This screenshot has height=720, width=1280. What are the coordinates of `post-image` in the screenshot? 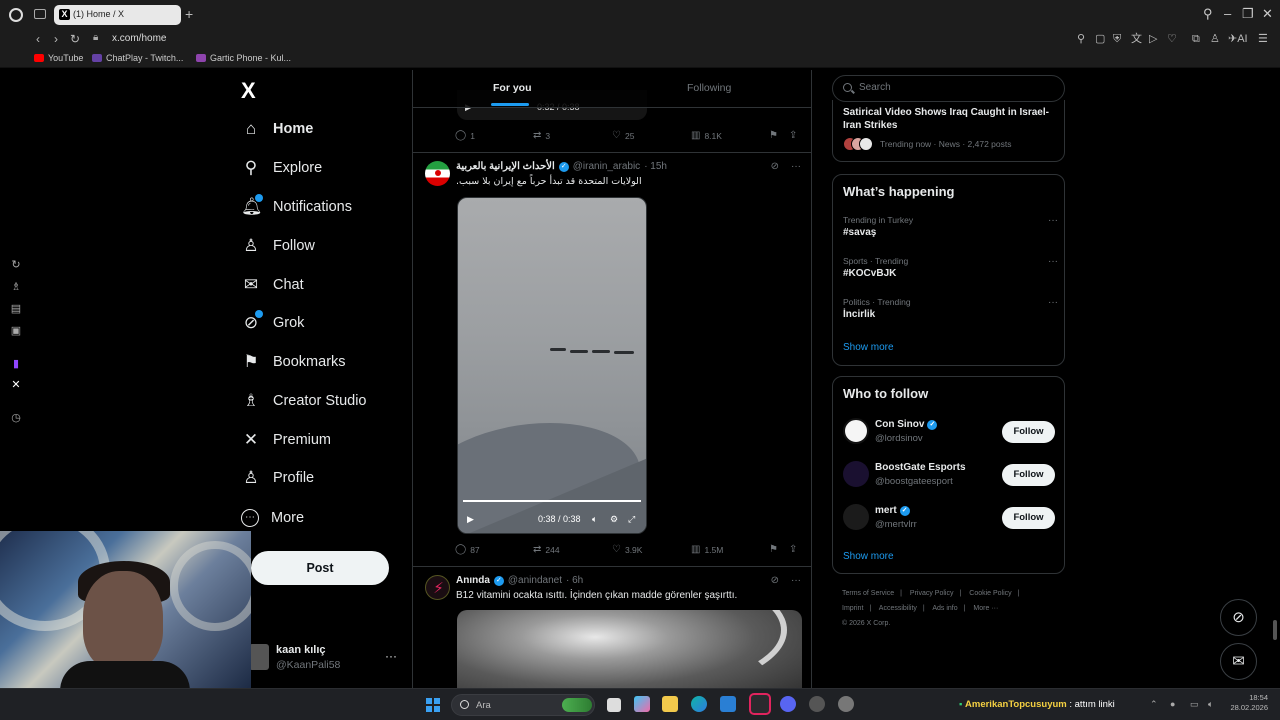 It's located at (629, 649).